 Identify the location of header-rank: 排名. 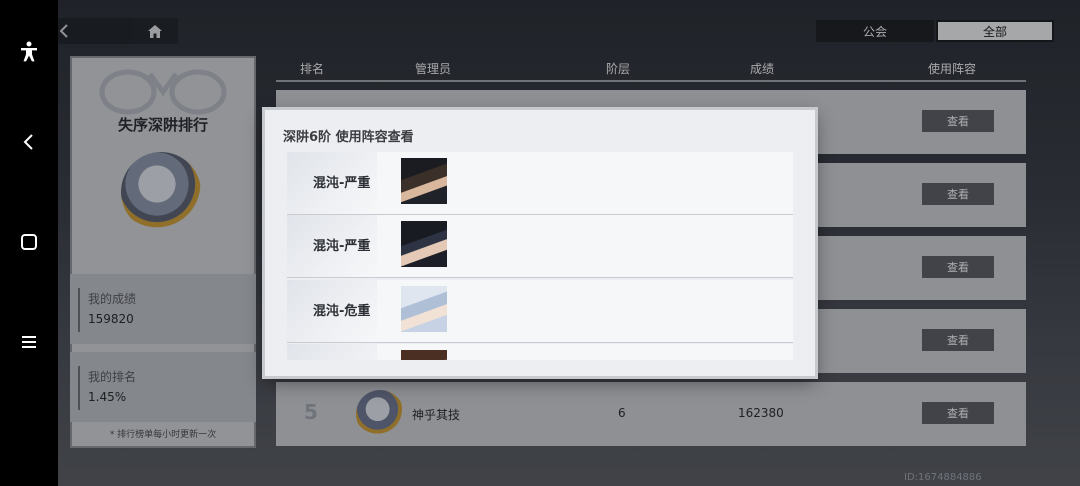
(312, 69).